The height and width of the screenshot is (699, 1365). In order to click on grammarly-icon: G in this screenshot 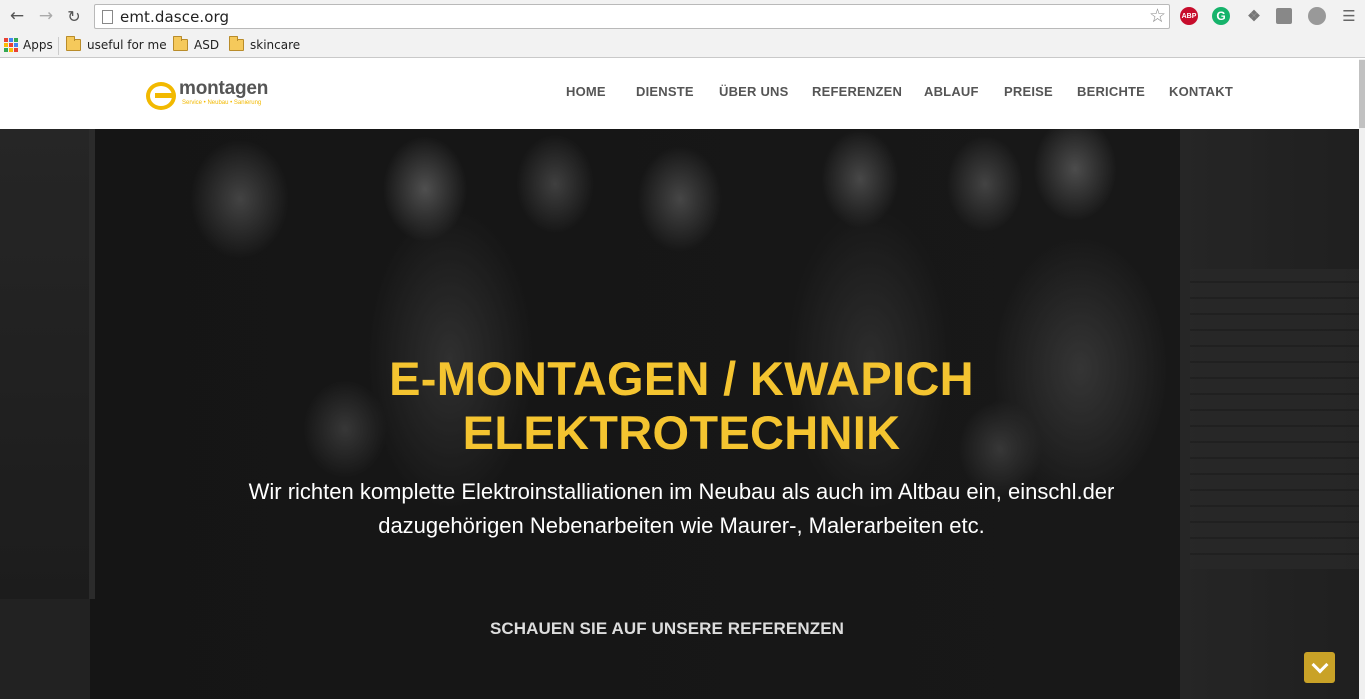, I will do `click(1221, 16)`.